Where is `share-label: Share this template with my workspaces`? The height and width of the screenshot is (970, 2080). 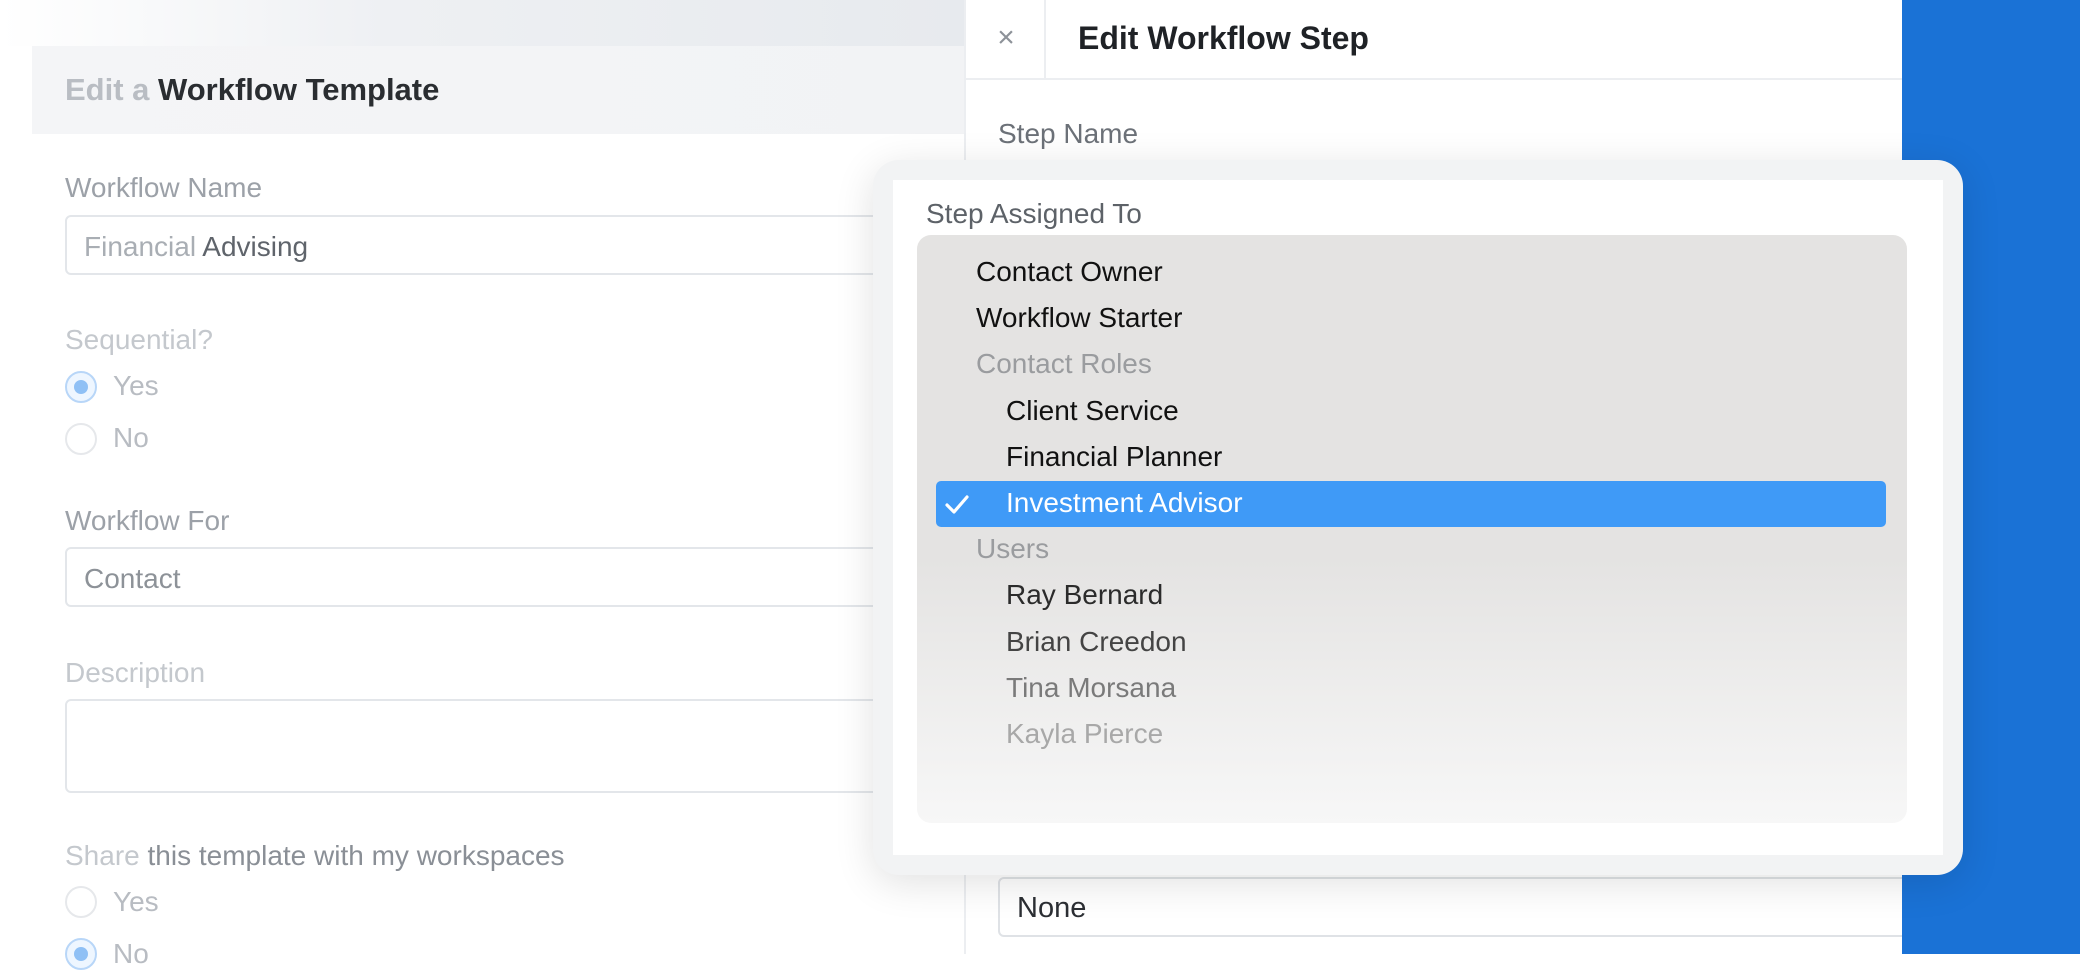
share-label: Share this template with my workspaces is located at coordinates (315, 856).